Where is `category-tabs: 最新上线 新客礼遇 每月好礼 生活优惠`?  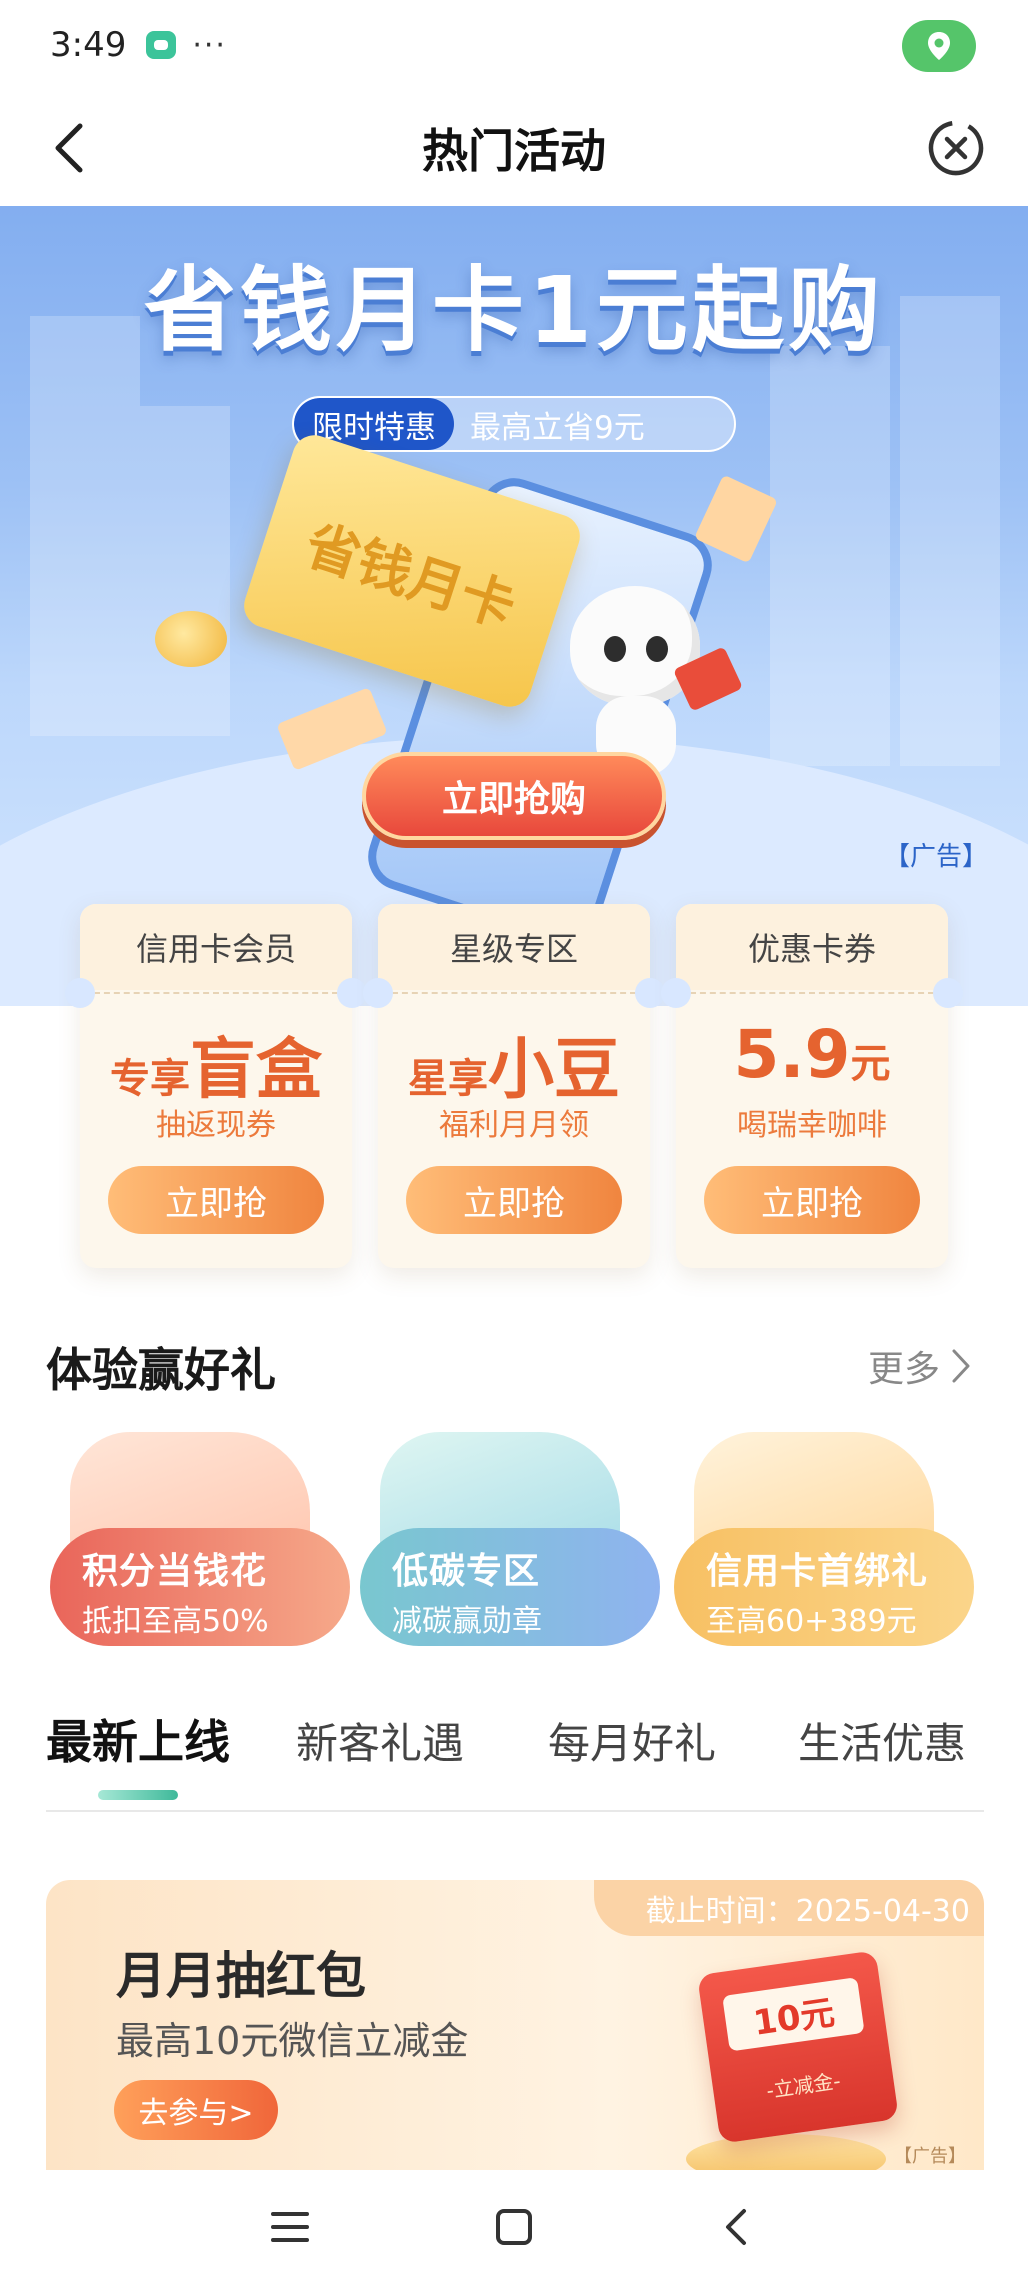
category-tabs: 最新上线 新客礼遇 每月好礼 生活优惠 is located at coordinates (515, 1756).